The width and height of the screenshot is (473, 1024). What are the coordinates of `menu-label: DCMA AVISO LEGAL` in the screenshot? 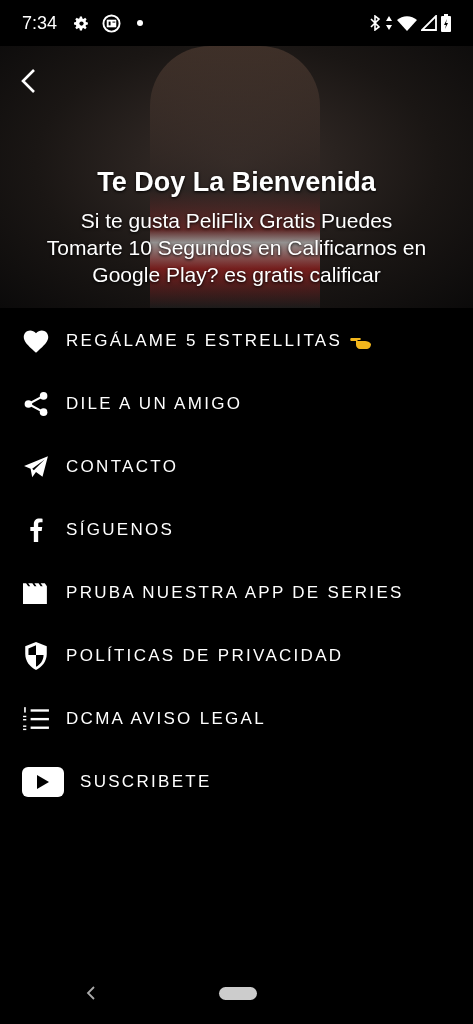 It's located at (166, 718).